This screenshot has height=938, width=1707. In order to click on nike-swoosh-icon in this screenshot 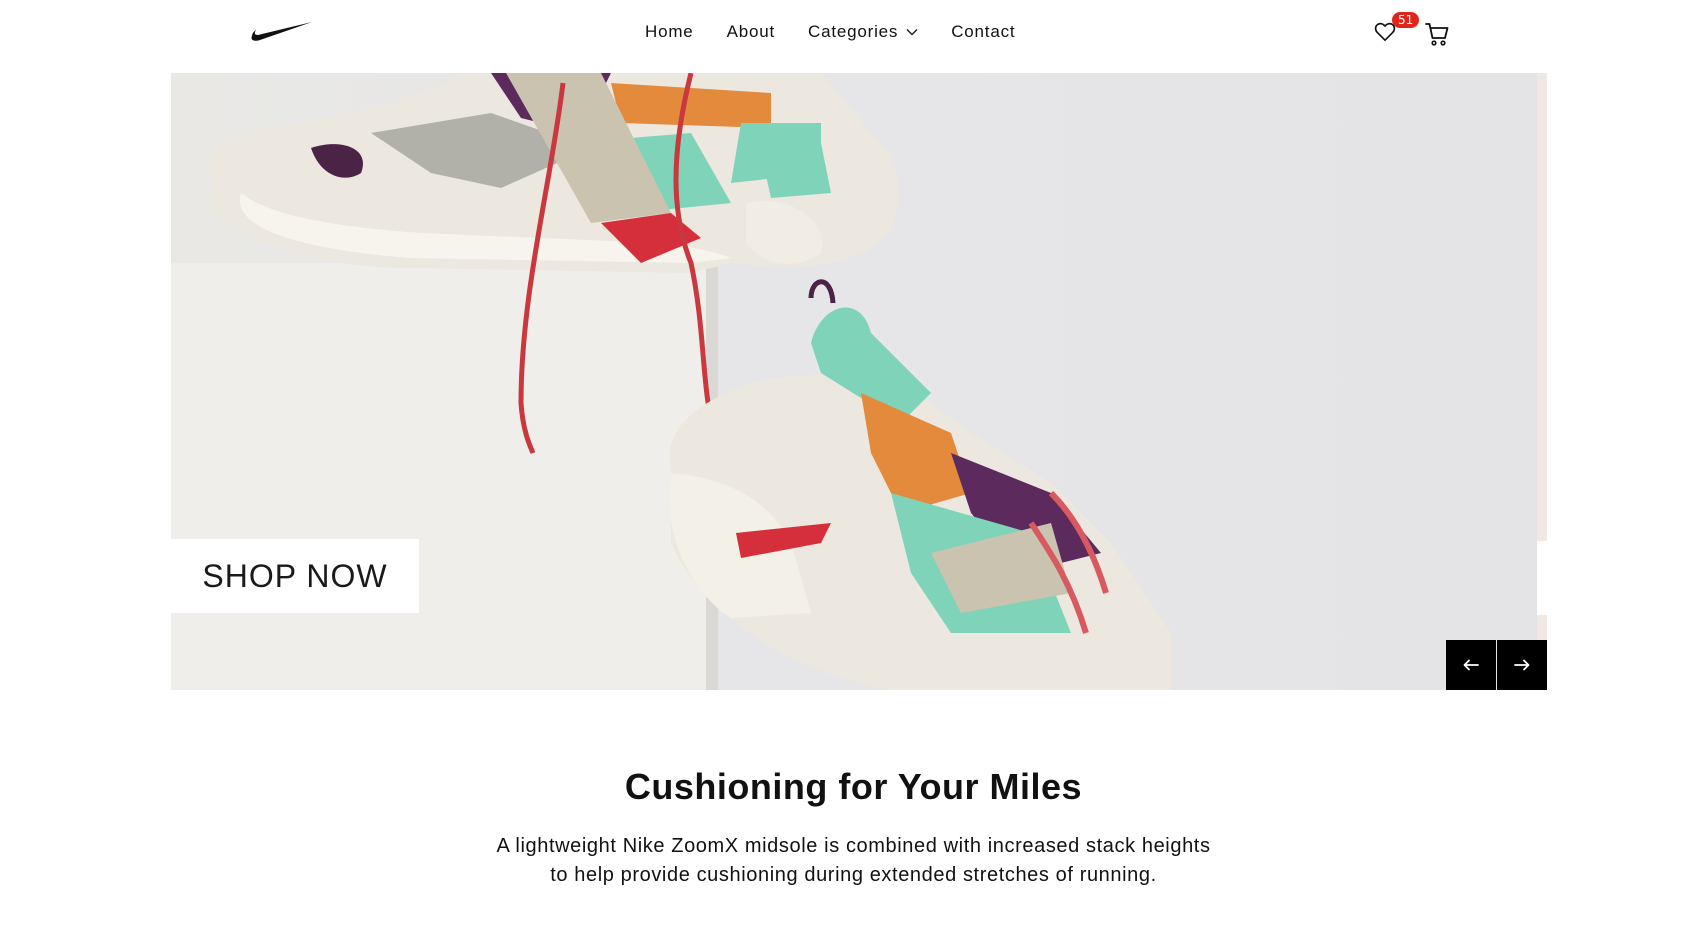, I will do `click(282, 31)`.